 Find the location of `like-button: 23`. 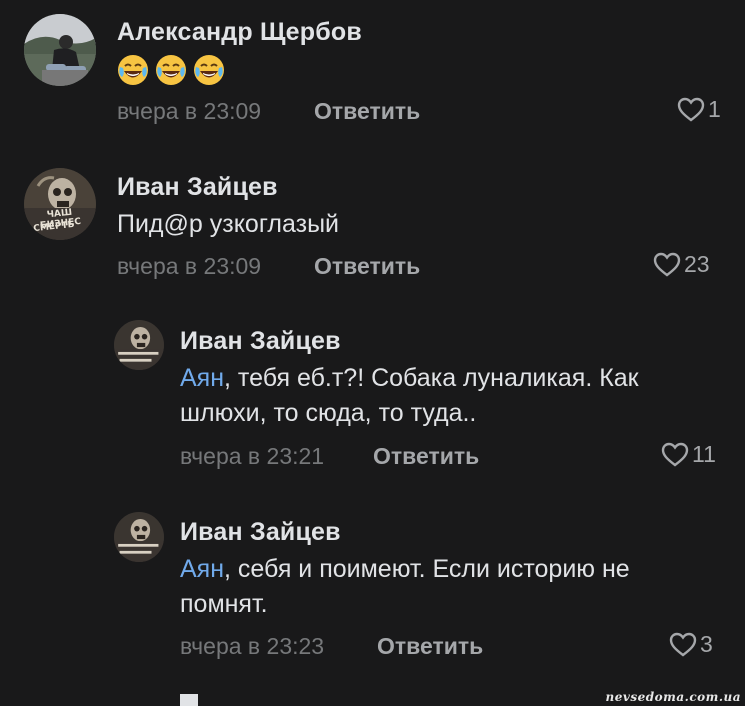

like-button: 23 is located at coordinates (681, 264).